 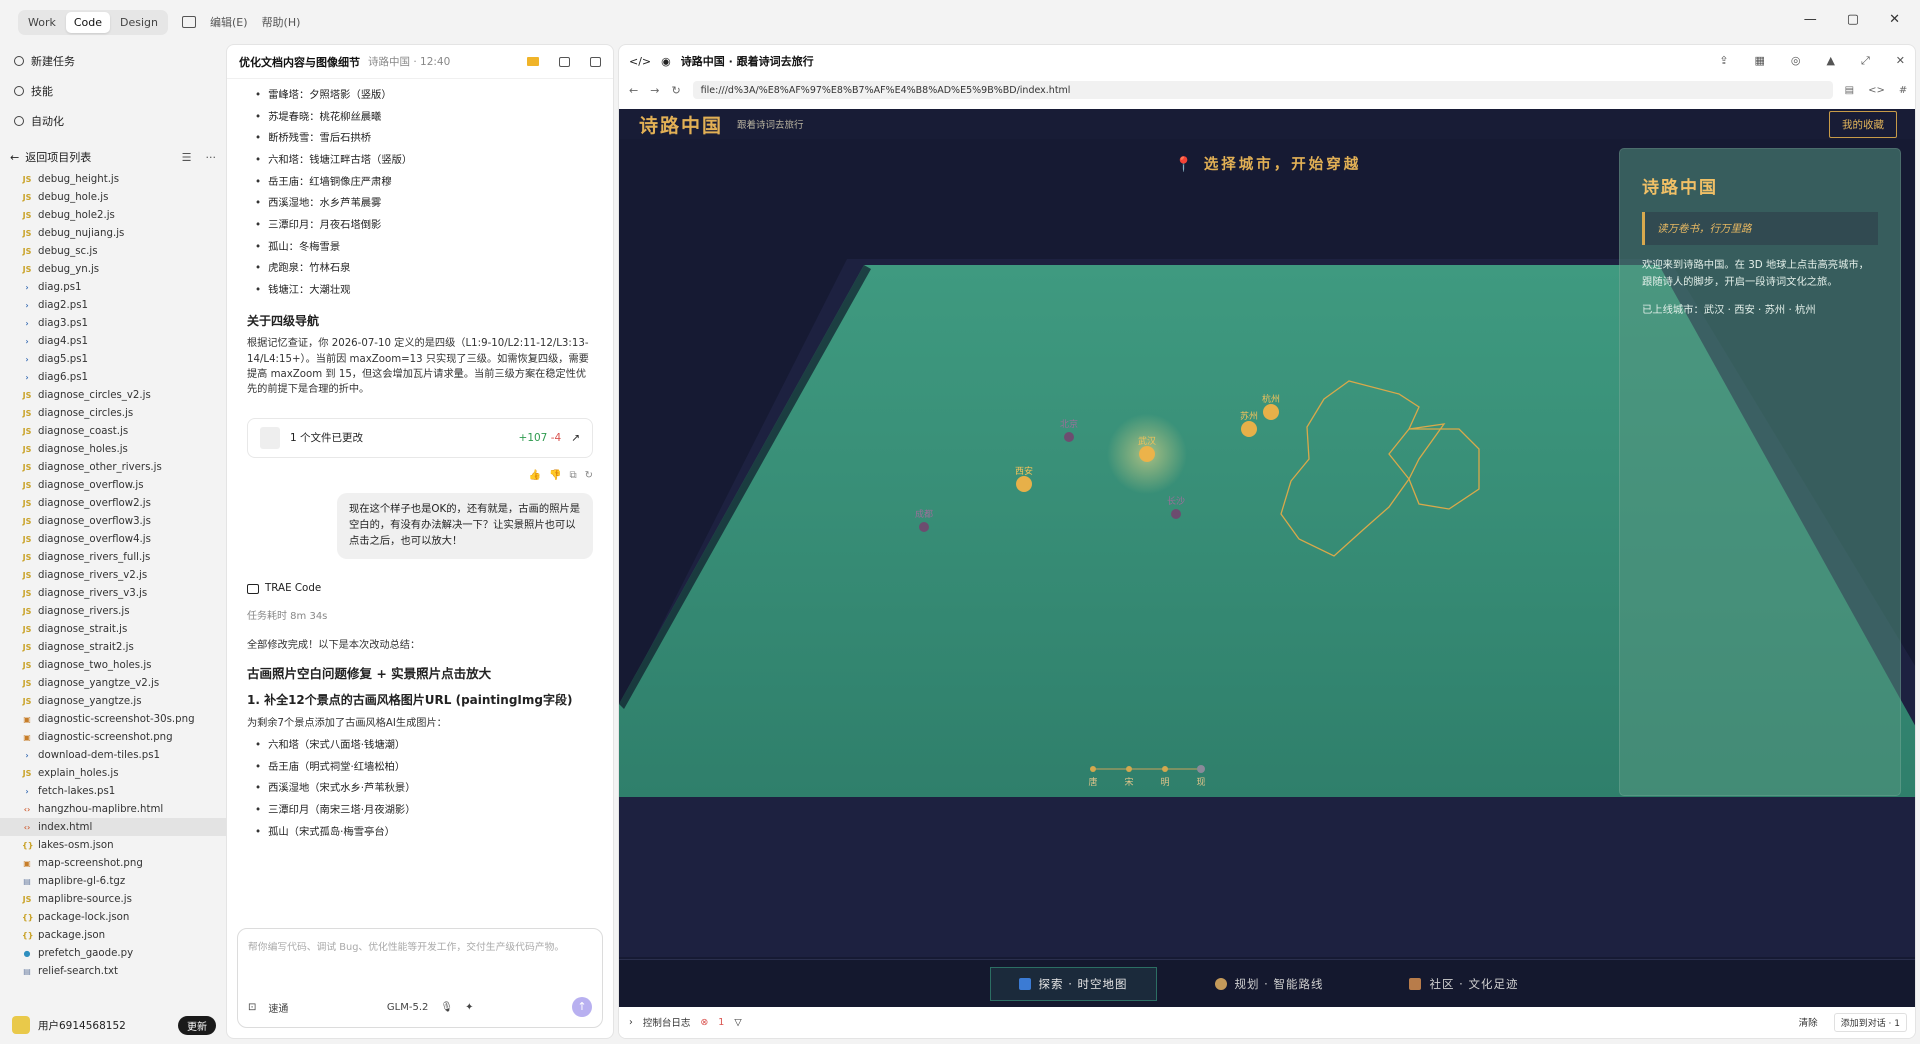 I want to click on file-item: JS debug_hole2.js, so click(x=113, y=215).